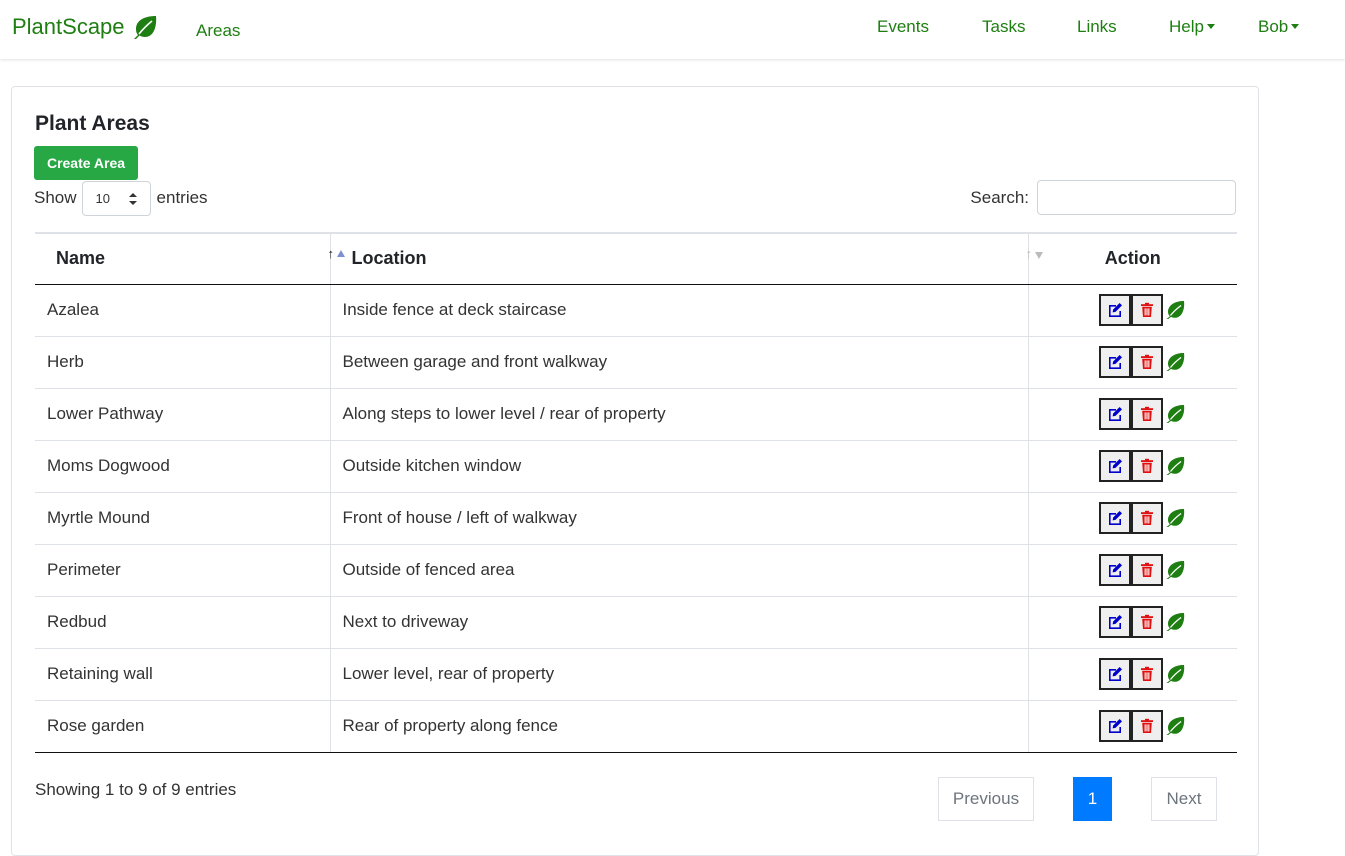  Describe the element at coordinates (636, 570) in the screenshot. I see `table-row: Perimeter Outside of fenced area` at that location.